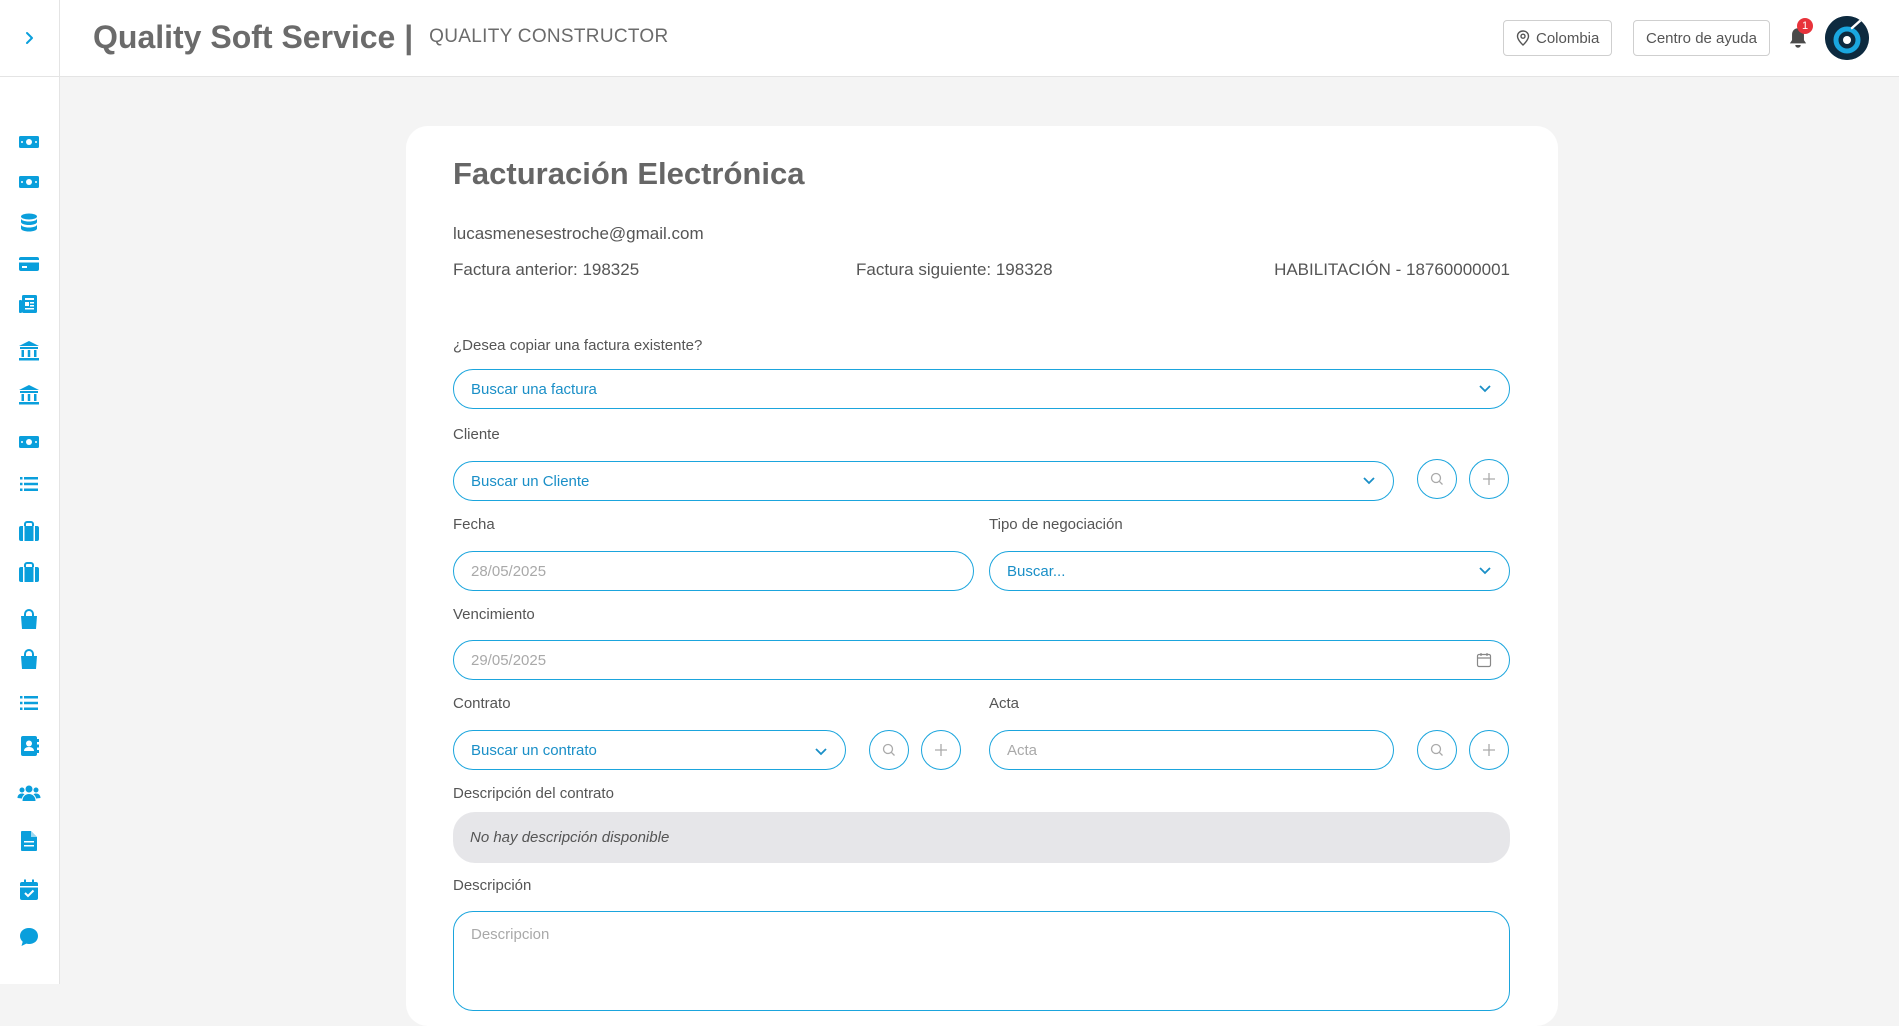 The width and height of the screenshot is (1899, 1026). What do you see at coordinates (534, 389) in the screenshot?
I see `copy-invoice-value: Buscar una factura` at bounding box center [534, 389].